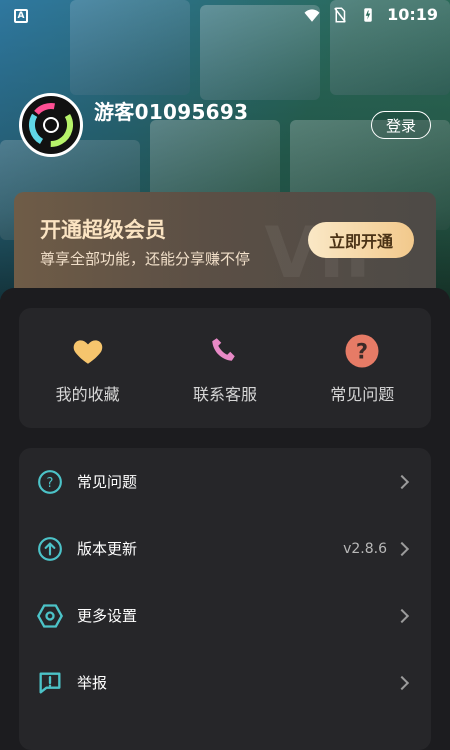  Describe the element at coordinates (225, 615) in the screenshot. I see `menu-item-settings: 更多设置` at that location.